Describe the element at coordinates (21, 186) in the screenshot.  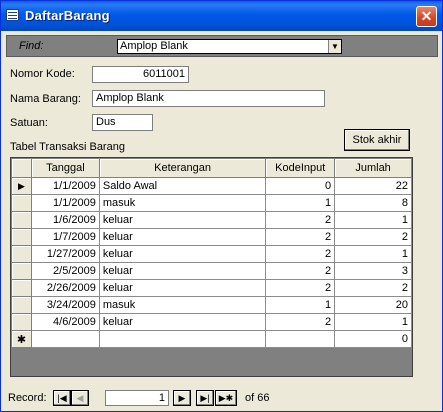
I see `current-row-indicator: ▶` at that location.